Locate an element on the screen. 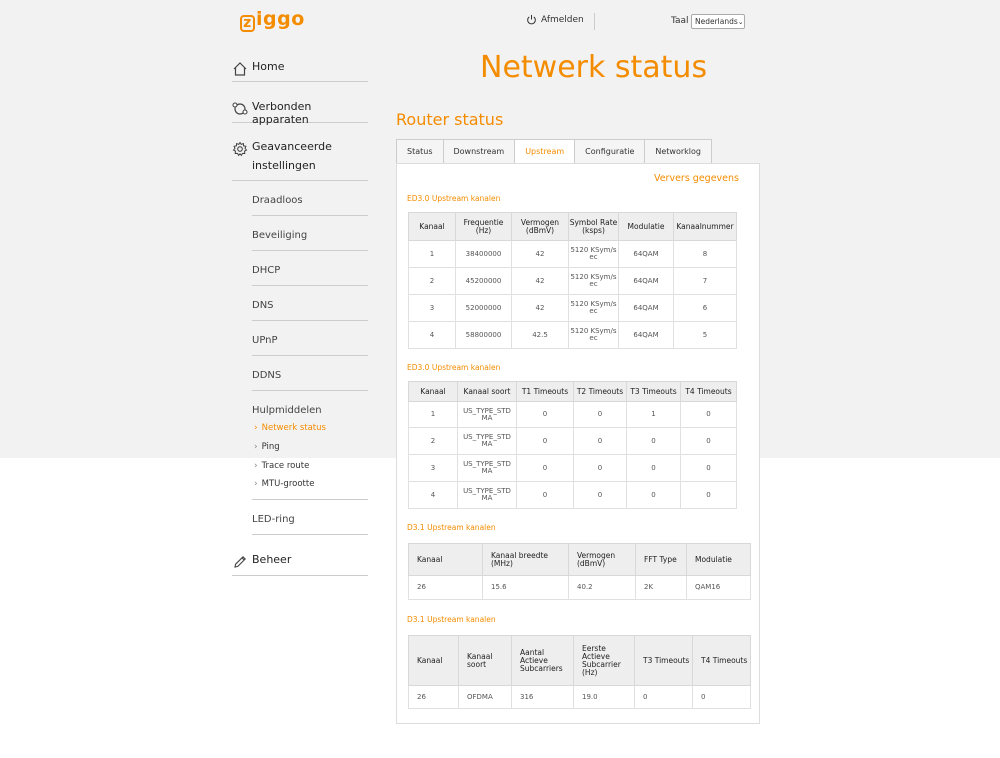 The width and height of the screenshot is (1000, 758). table-cell: 38400000 is located at coordinates (483, 254).